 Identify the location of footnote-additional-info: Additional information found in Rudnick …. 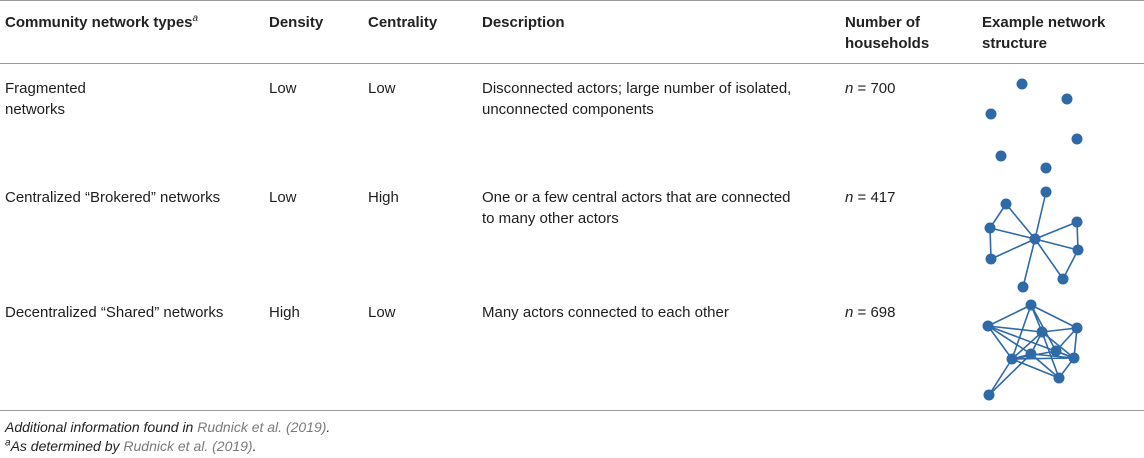
(168, 427).